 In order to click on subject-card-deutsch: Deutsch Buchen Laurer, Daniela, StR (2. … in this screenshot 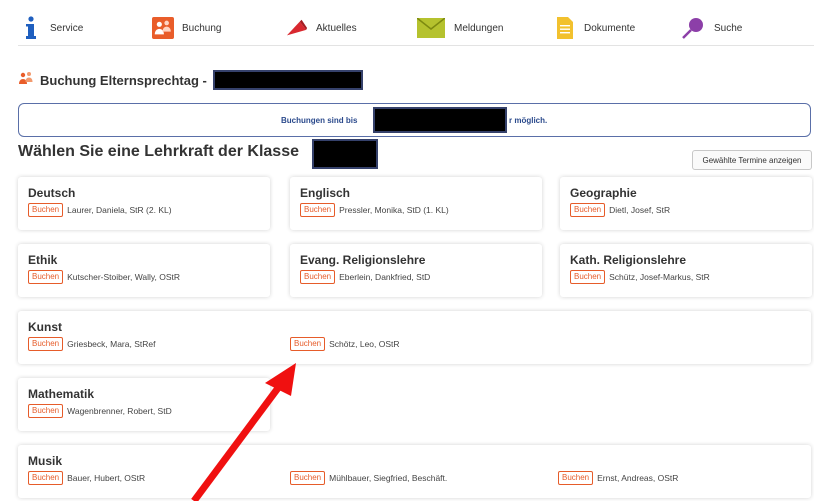, I will do `click(144, 203)`.